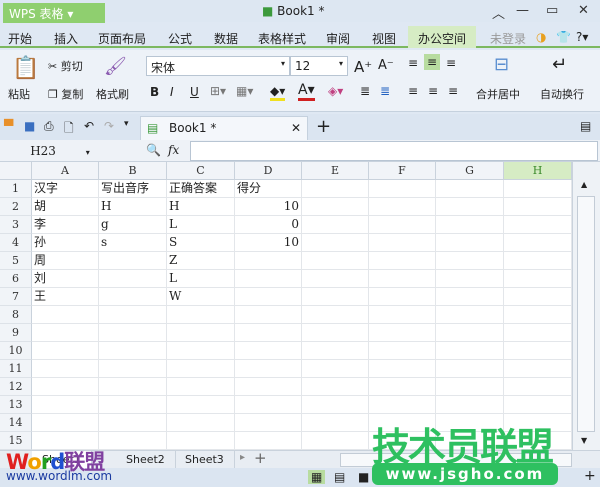 The height and width of the screenshot is (487, 600). I want to click on align-right-icon: ≡, so click(453, 91).